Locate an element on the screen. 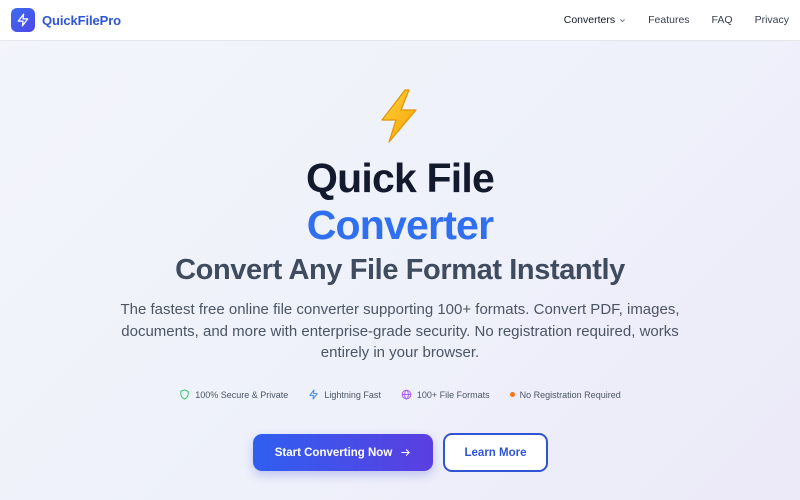  feature-secure: 100% Secure & Private is located at coordinates (233, 394).